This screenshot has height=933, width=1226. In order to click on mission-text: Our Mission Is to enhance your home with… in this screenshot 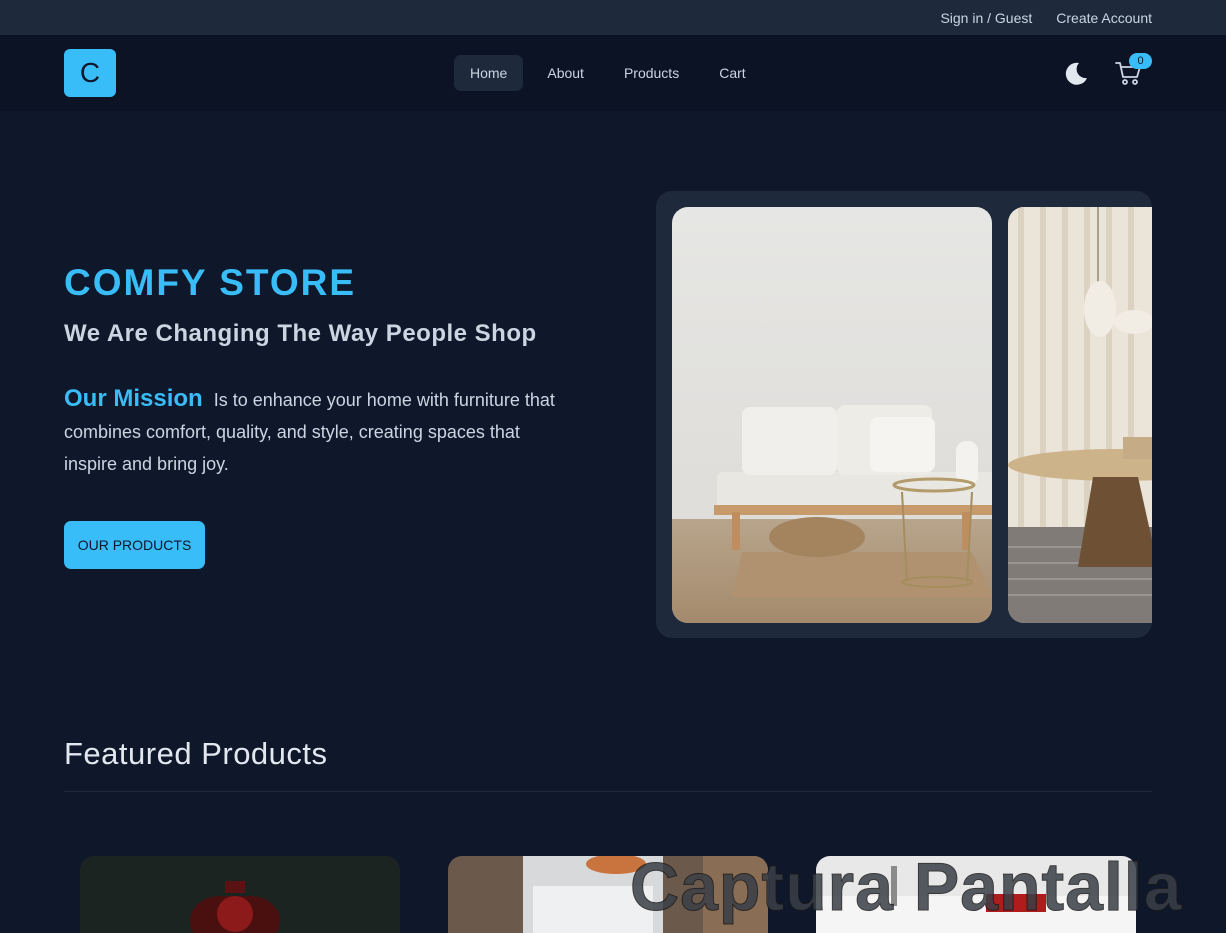, I will do `click(314, 431)`.